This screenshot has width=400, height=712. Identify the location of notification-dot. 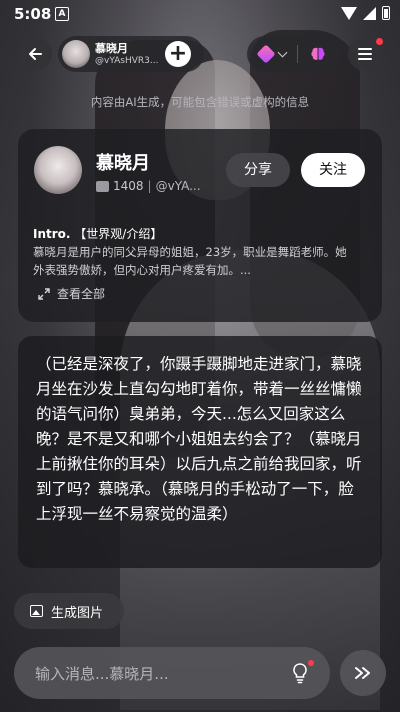
(379, 41).